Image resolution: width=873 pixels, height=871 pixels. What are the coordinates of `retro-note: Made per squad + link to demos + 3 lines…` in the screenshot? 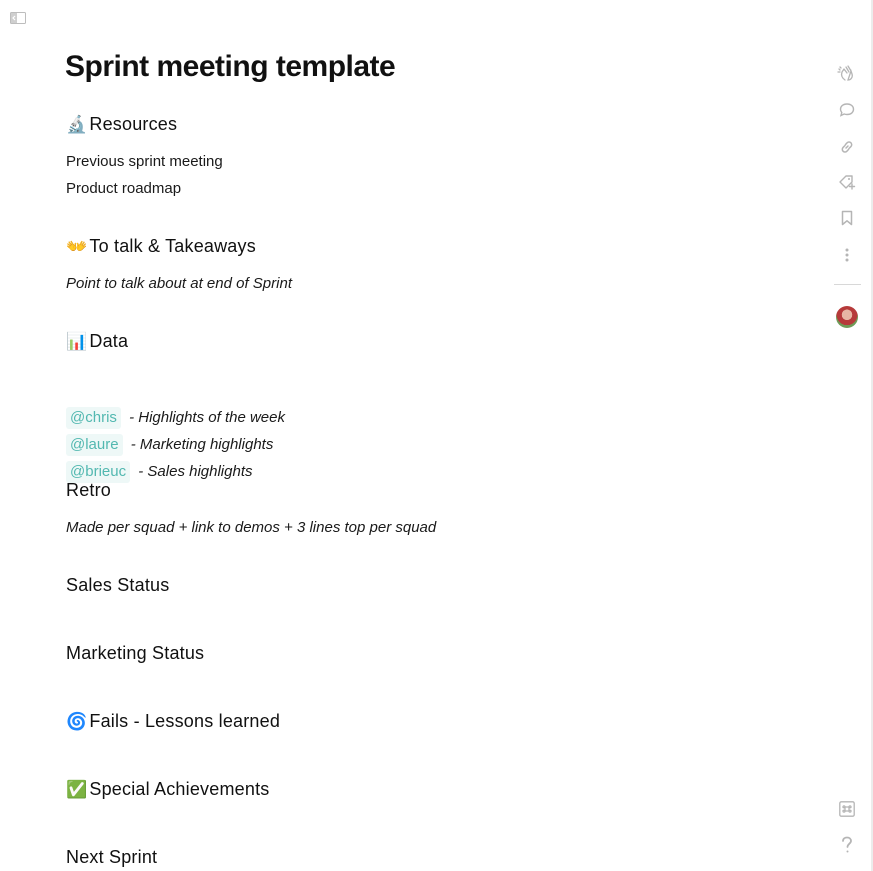 It's located at (251, 528).